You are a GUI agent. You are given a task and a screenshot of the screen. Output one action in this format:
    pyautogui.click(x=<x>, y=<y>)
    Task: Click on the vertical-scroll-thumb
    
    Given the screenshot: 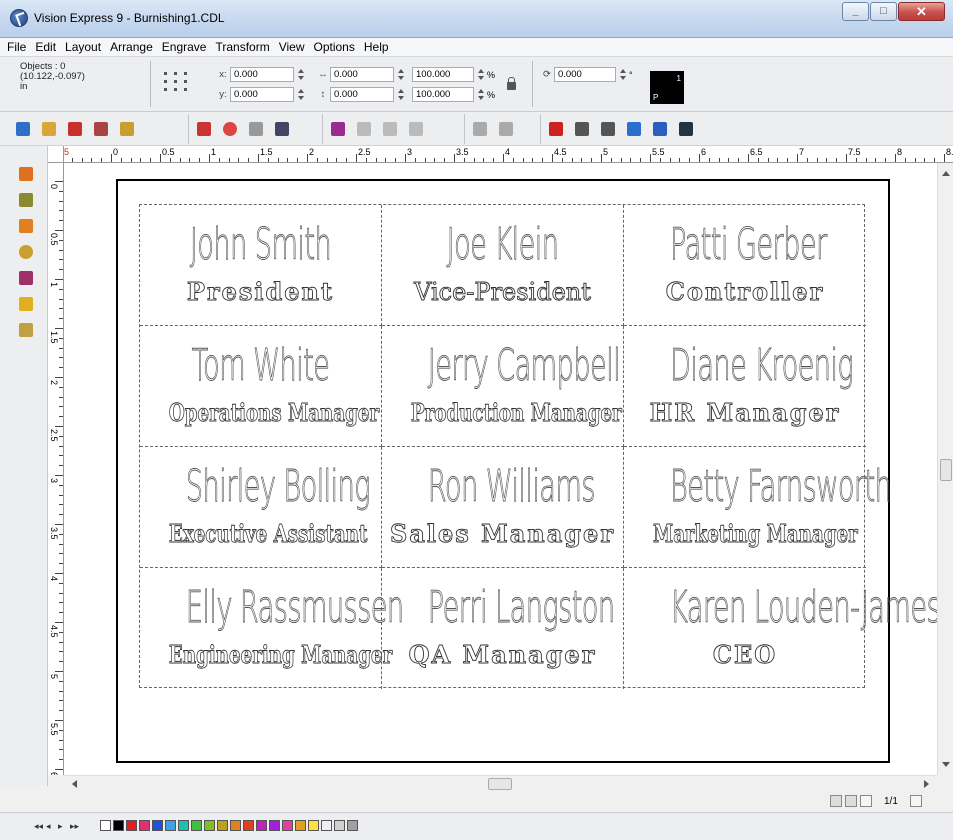 What is the action you would take?
    pyautogui.click(x=946, y=470)
    